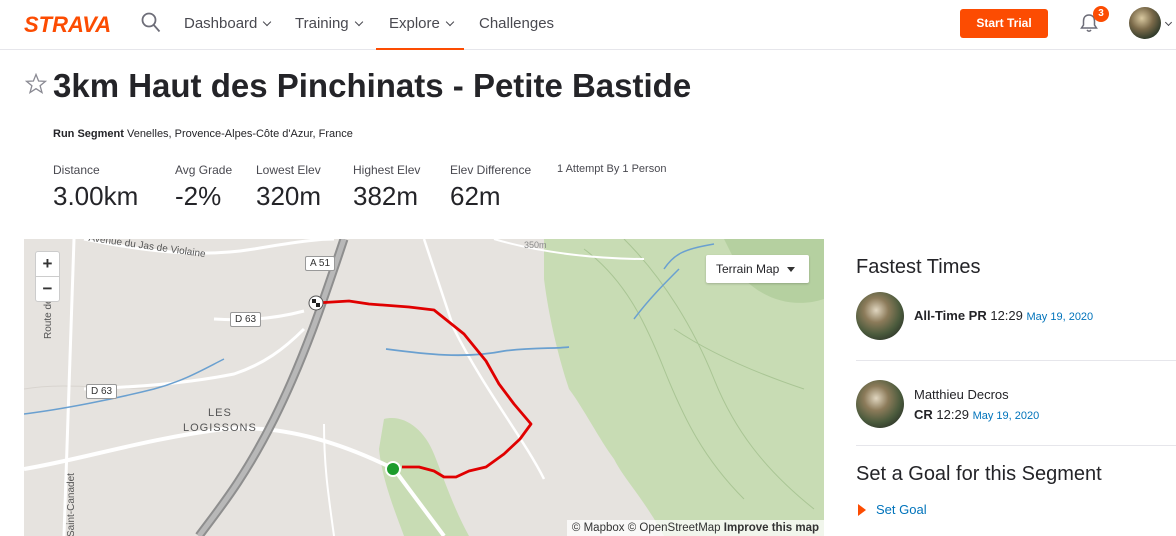  What do you see at coordinates (220, 428) in the screenshot?
I see `map-label: LOGISSONS` at bounding box center [220, 428].